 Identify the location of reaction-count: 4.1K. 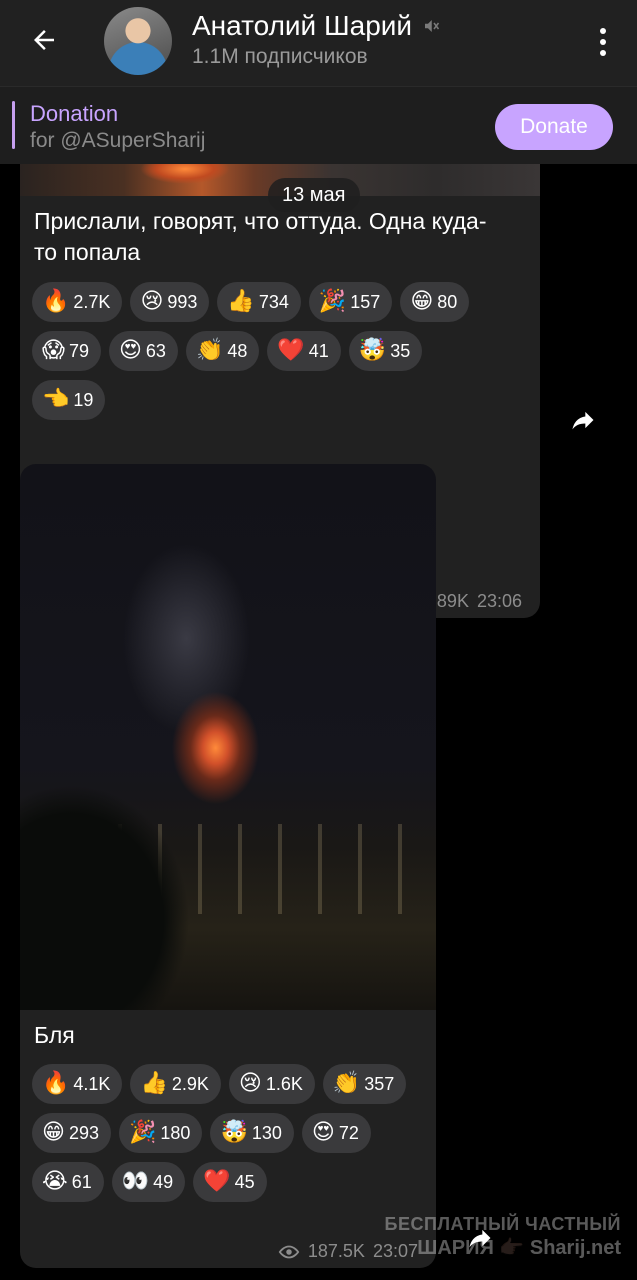
(92, 1083).